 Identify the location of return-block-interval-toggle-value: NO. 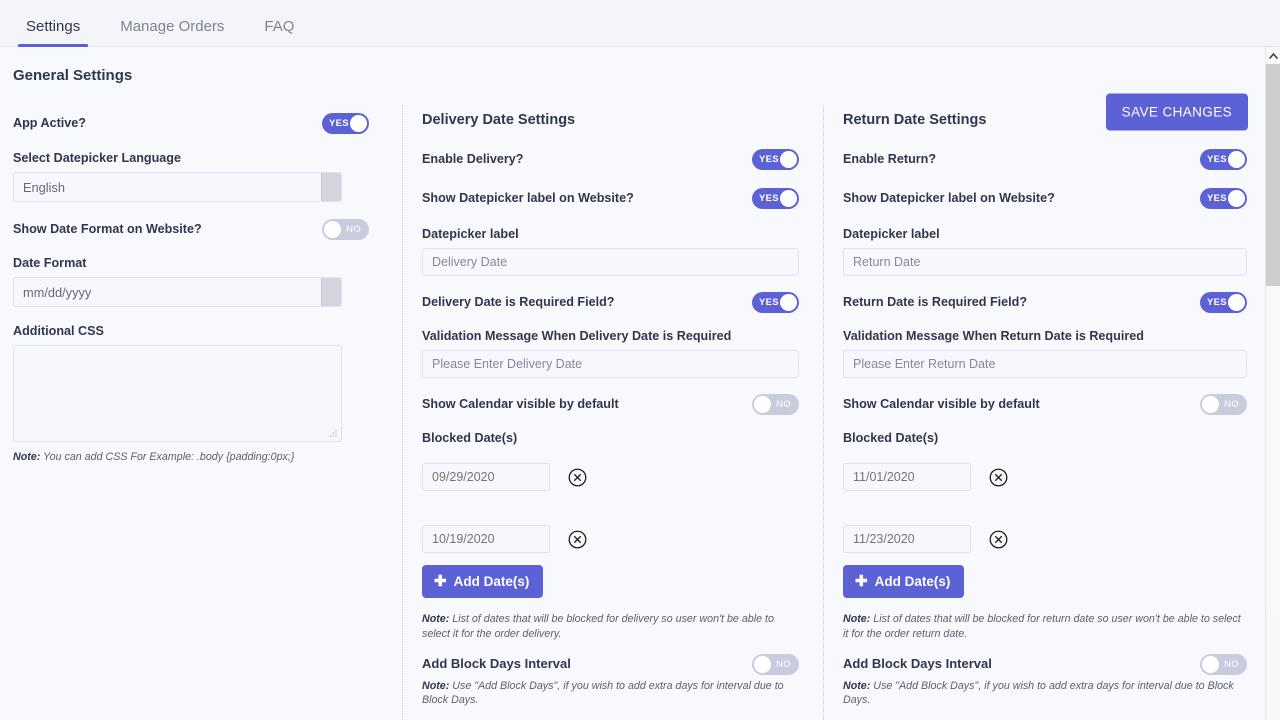
(1231, 664).